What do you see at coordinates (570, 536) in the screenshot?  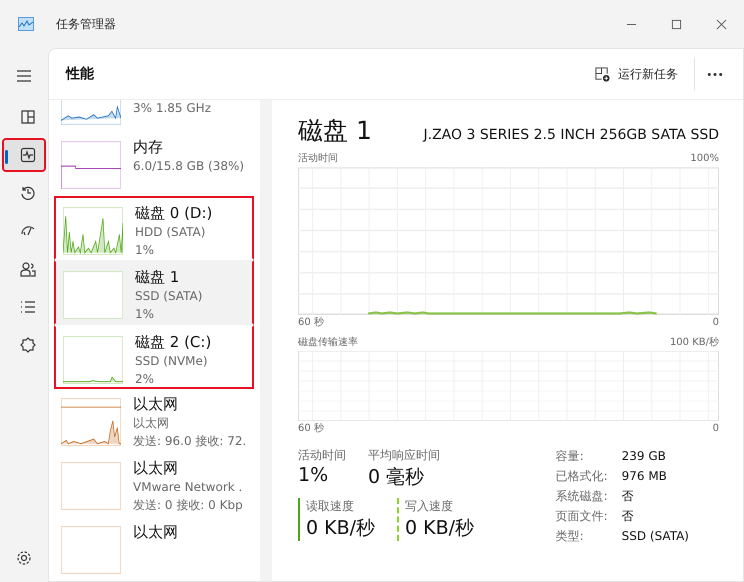 I see `property-label: 类型:` at bounding box center [570, 536].